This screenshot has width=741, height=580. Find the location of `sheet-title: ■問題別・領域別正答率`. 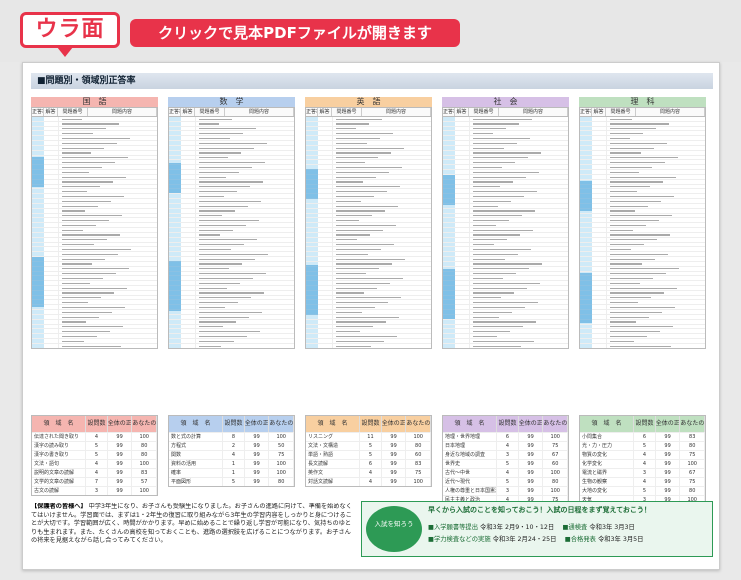

sheet-title: ■問題別・領域別正答率 is located at coordinates (372, 81).